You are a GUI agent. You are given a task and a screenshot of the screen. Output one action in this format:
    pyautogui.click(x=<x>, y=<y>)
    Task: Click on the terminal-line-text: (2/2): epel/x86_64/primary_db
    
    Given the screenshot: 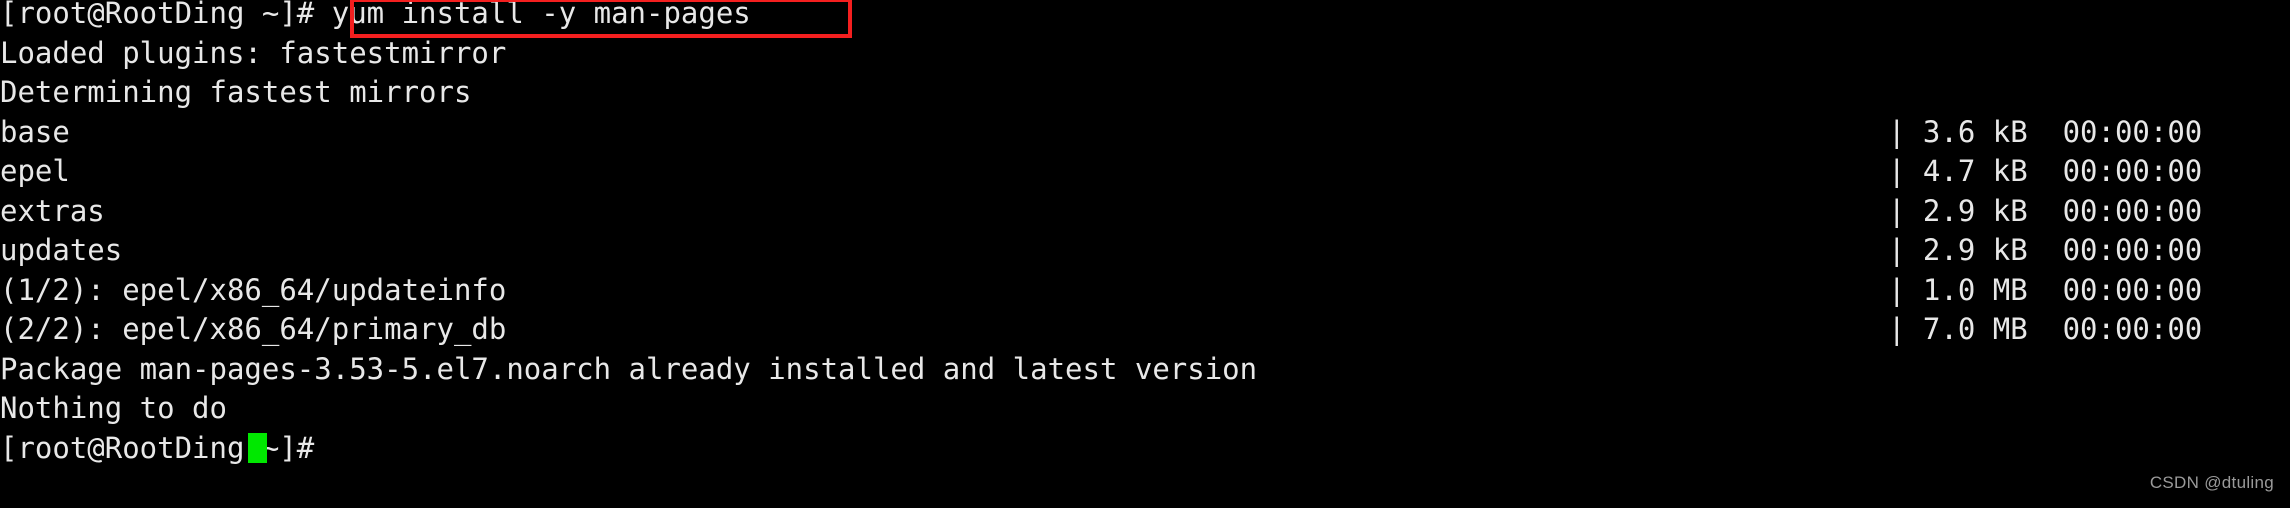 What is the action you would take?
    pyautogui.click(x=253, y=329)
    